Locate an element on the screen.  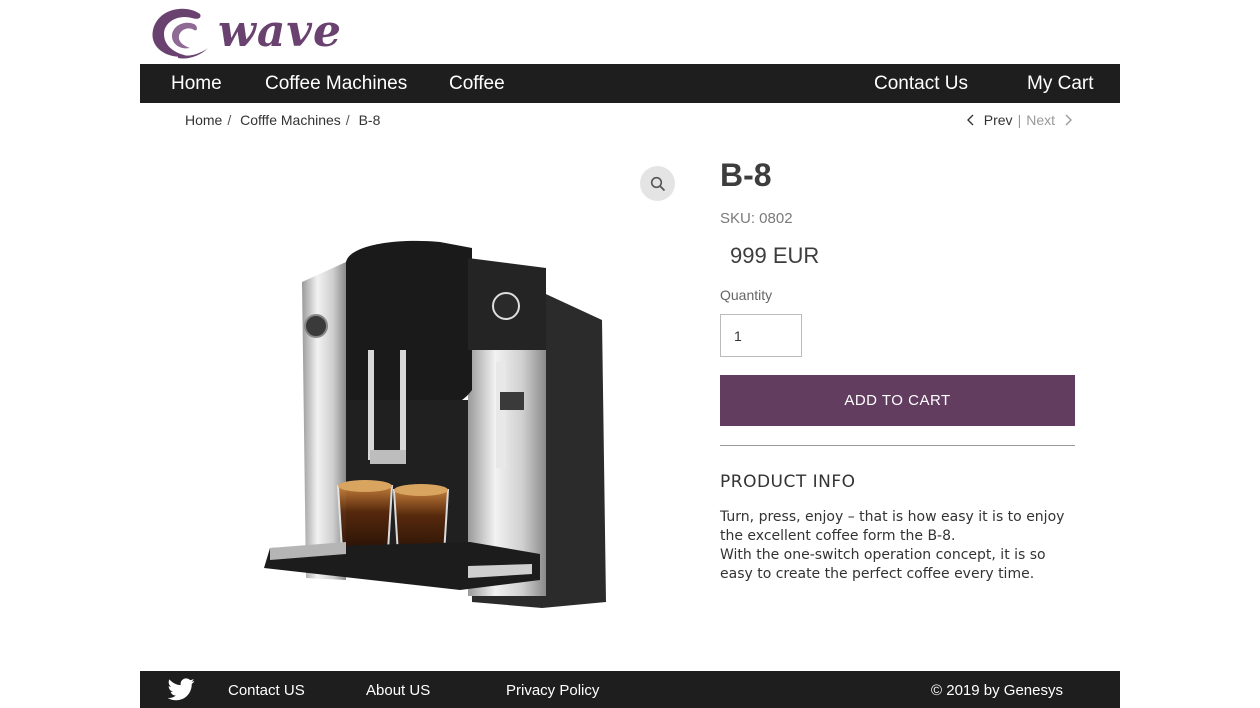
product-pager: Prev | Next is located at coordinates (1019, 120).